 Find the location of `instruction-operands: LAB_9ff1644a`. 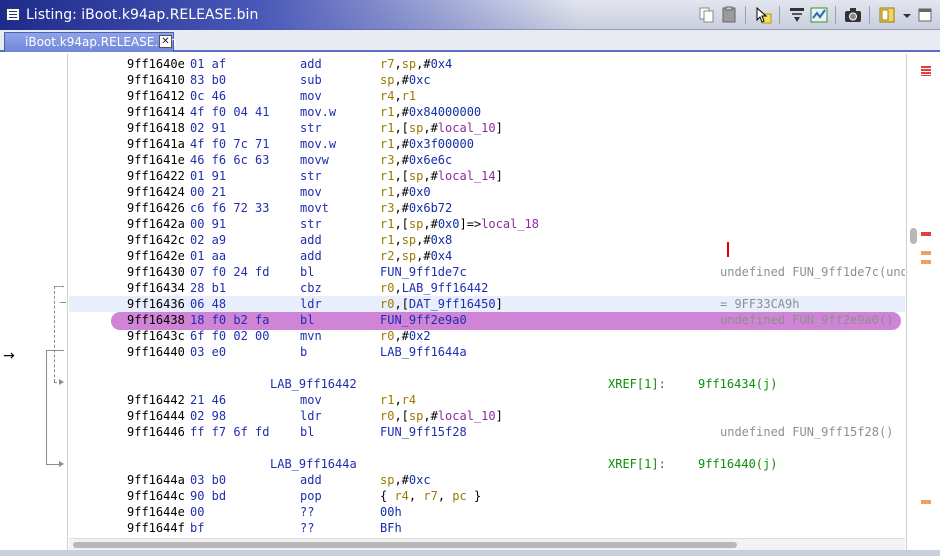

instruction-operands: LAB_9ff1644a is located at coordinates (423, 352).